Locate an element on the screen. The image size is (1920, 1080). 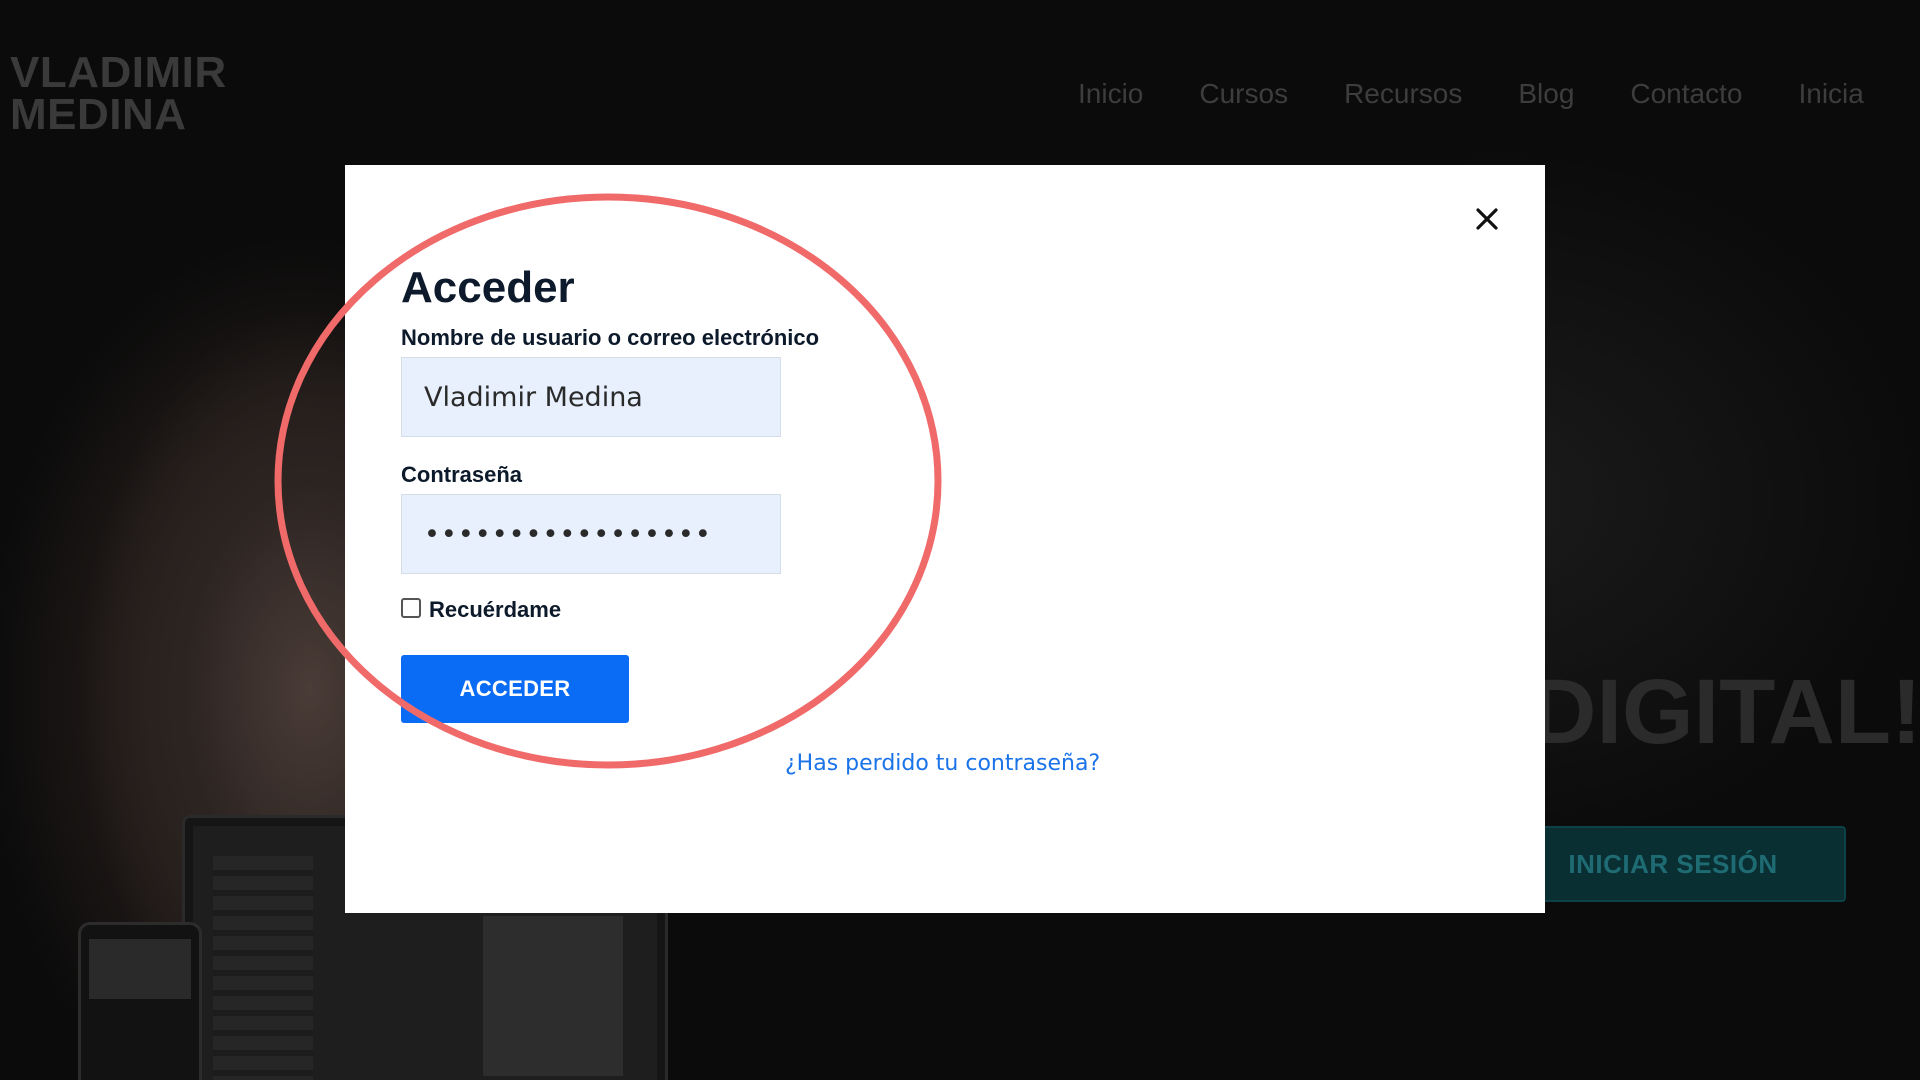
lost-password-link: ¿Has perdido tu contraseña? is located at coordinates (942, 763).